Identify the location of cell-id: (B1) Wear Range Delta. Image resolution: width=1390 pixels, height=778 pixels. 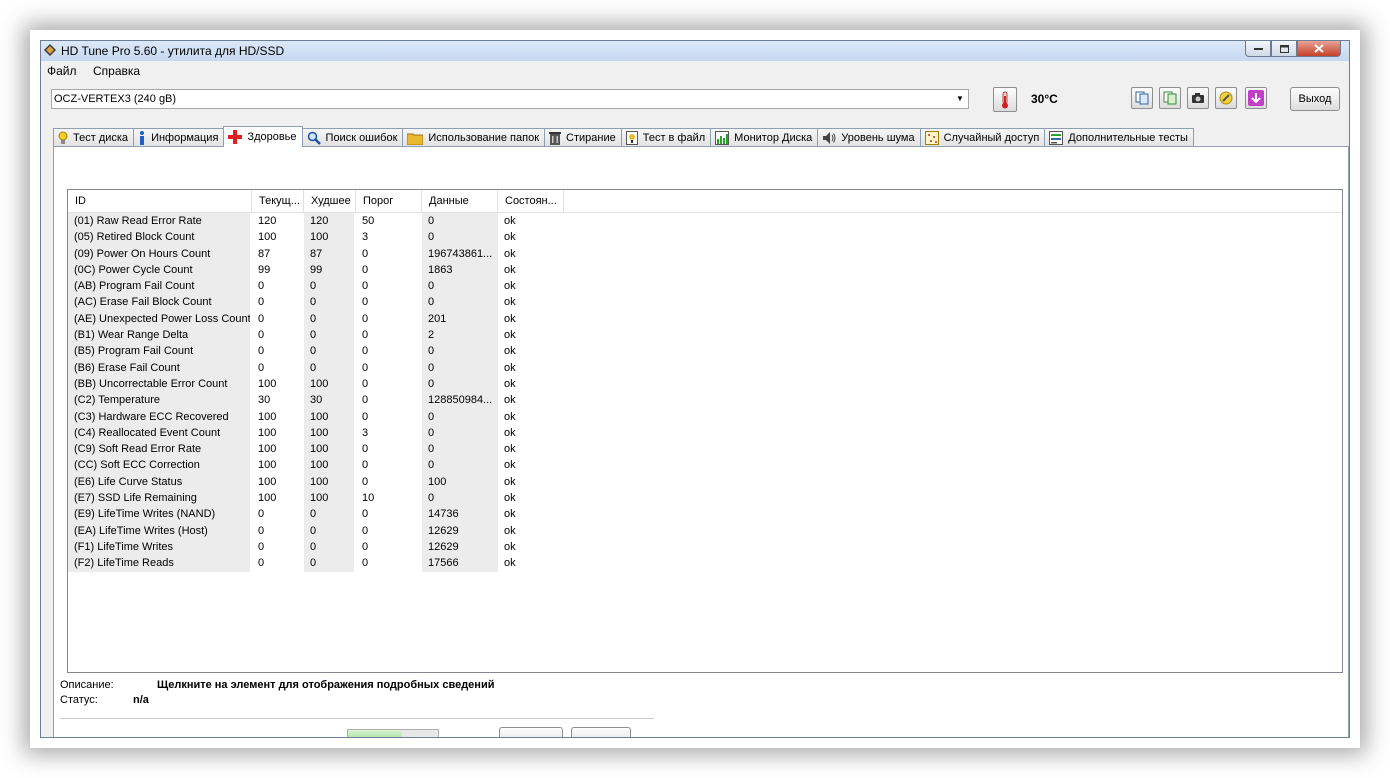
(159, 335).